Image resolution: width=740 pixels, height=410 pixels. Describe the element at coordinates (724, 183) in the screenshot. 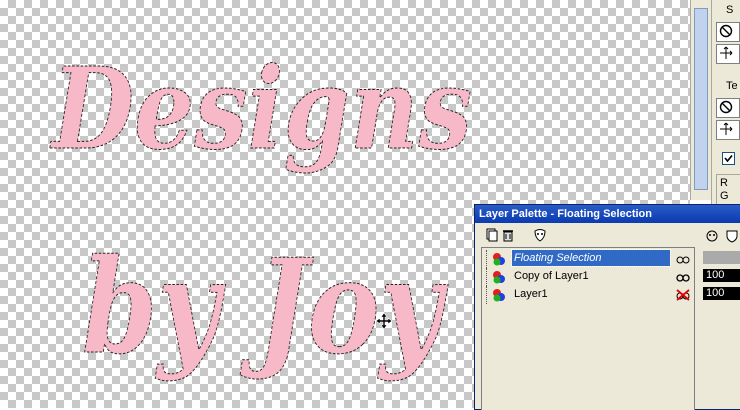

I see `color-label: R` at that location.